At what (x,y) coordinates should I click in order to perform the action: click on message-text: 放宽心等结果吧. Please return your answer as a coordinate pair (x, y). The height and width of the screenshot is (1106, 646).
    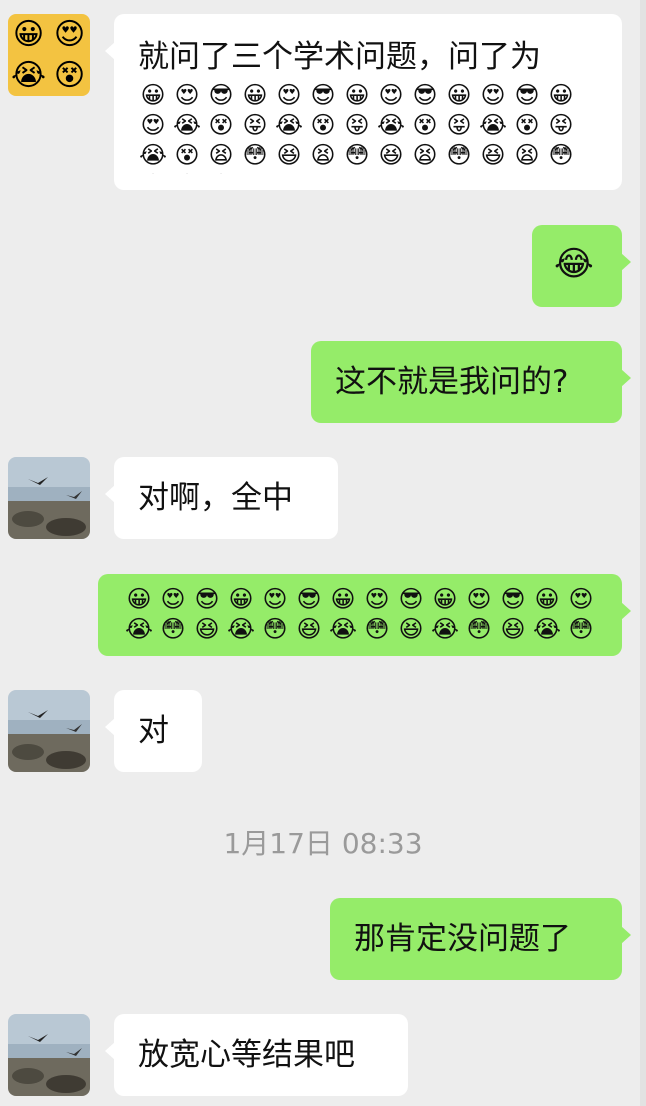
    Looking at the image, I should click on (246, 1055).